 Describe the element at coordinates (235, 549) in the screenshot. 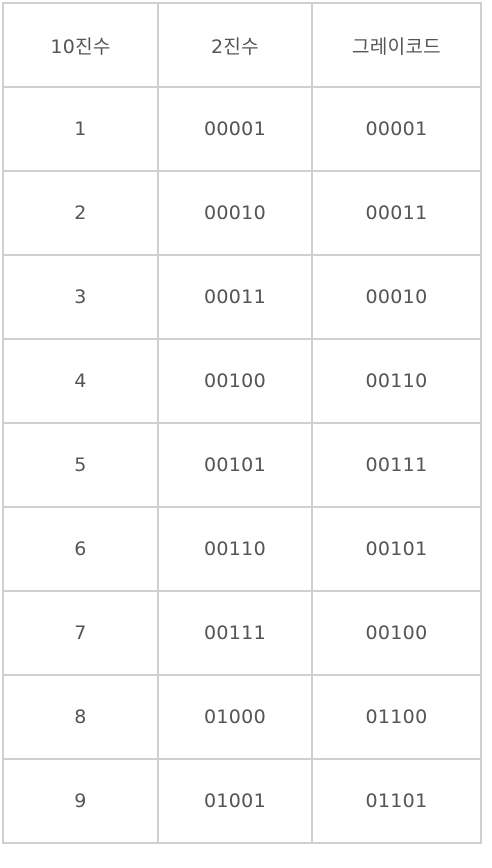

I see `cell-binary: 00110` at that location.